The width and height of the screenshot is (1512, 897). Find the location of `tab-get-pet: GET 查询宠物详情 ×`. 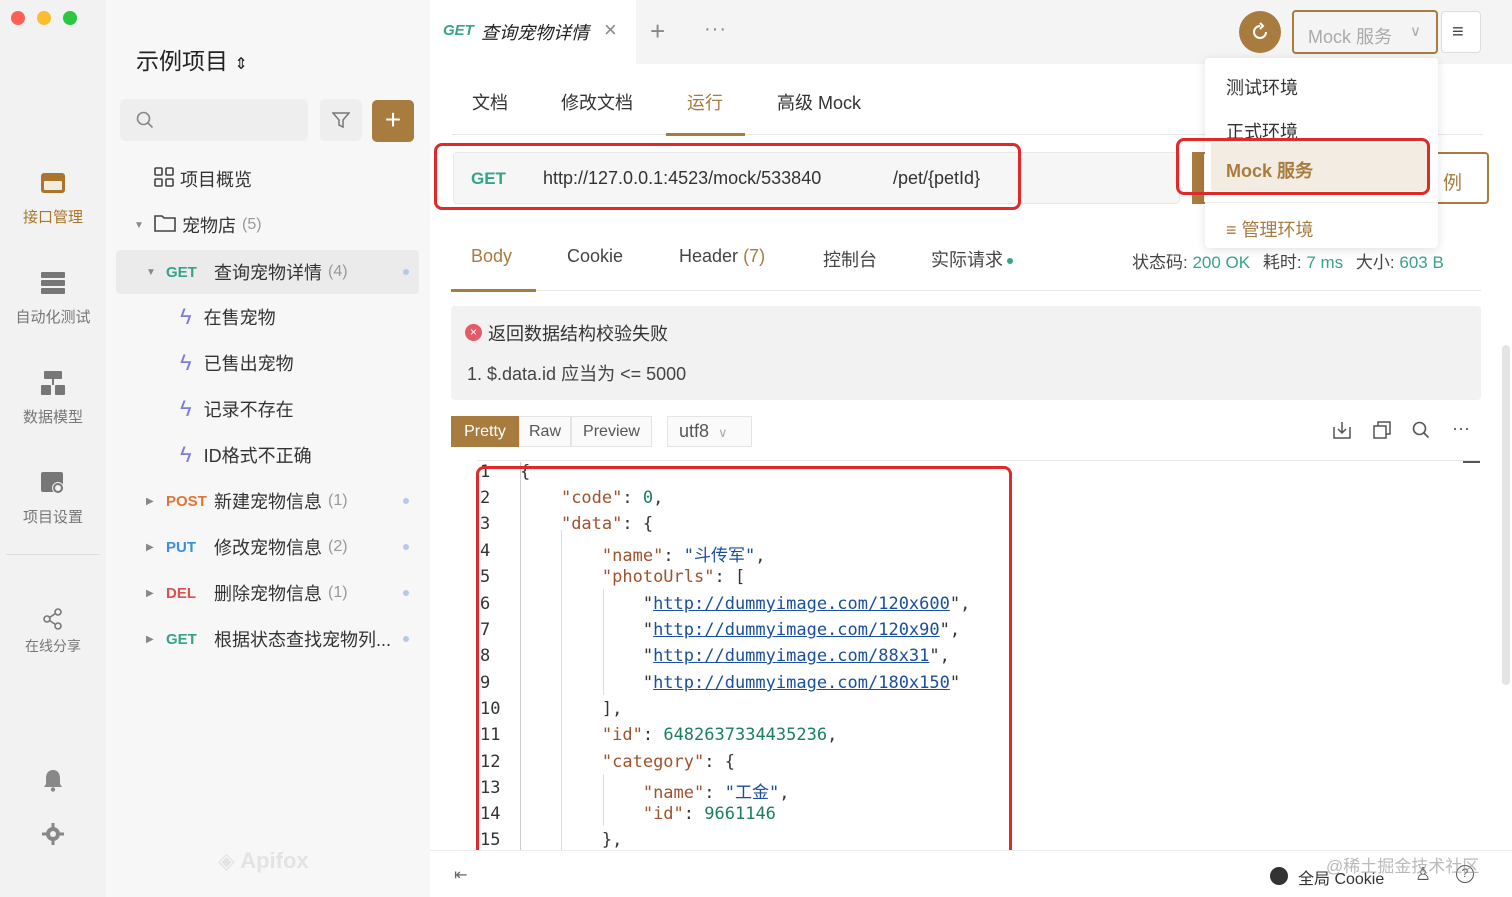

tab-get-pet: GET 查询宠物详情 × is located at coordinates (533, 32).